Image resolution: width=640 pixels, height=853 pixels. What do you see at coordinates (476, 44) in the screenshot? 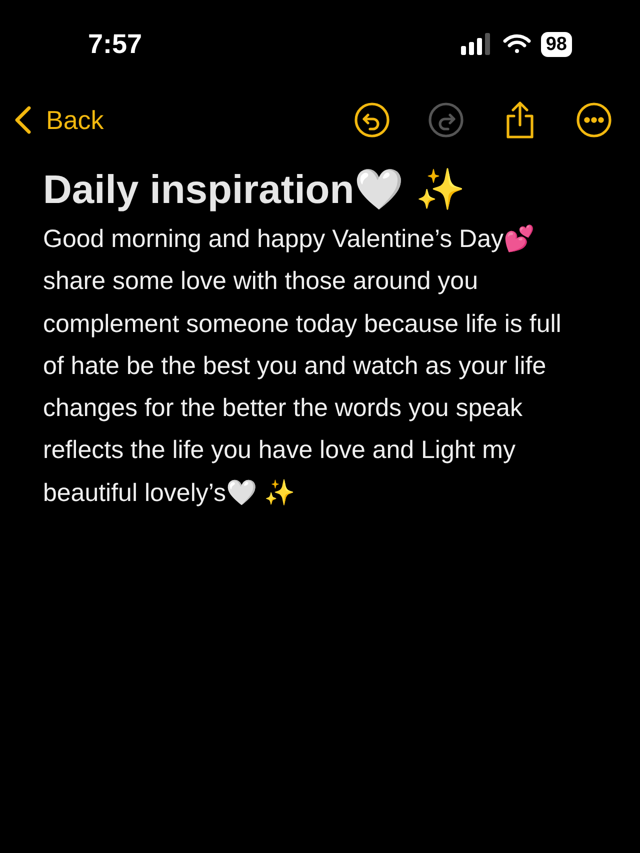
I see `signal-icon` at bounding box center [476, 44].